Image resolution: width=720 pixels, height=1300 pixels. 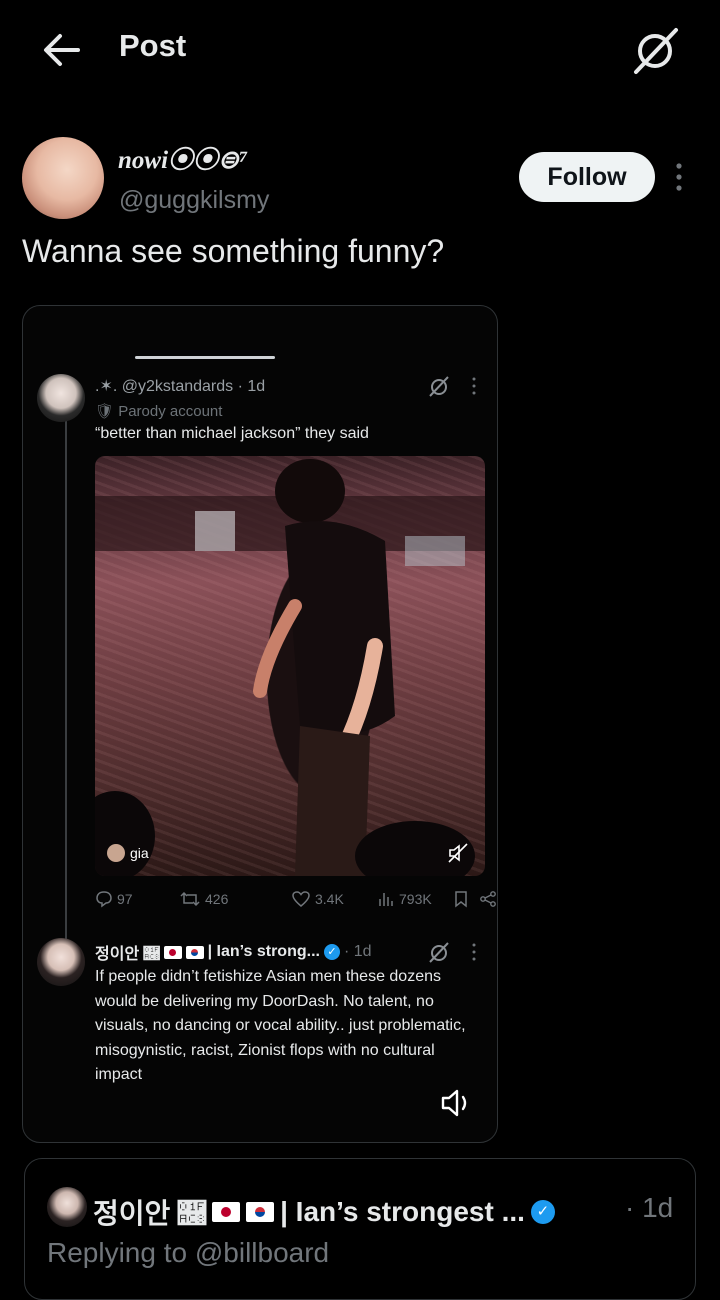 I want to click on page-title: Post, so click(x=153, y=45).